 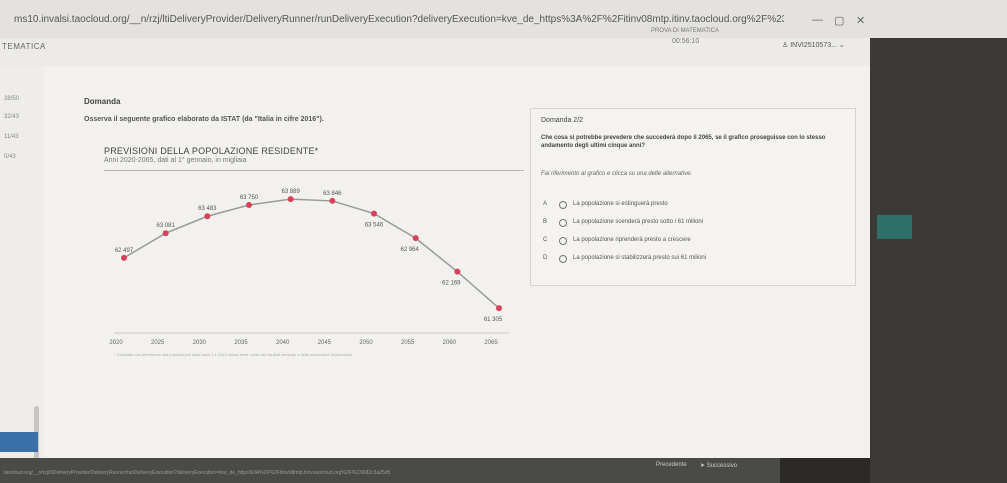 I want to click on nav-active-indicator, so click(x=19, y=442).